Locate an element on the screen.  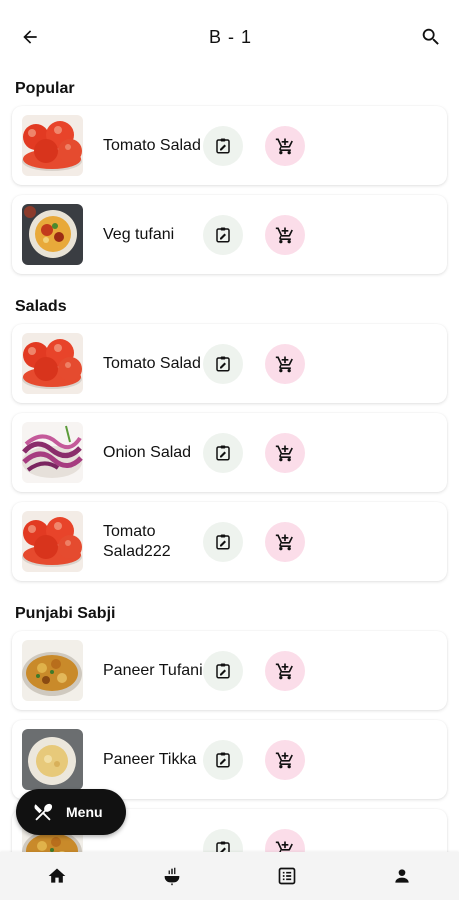
page-title: B - 1 is located at coordinates (230, 36).